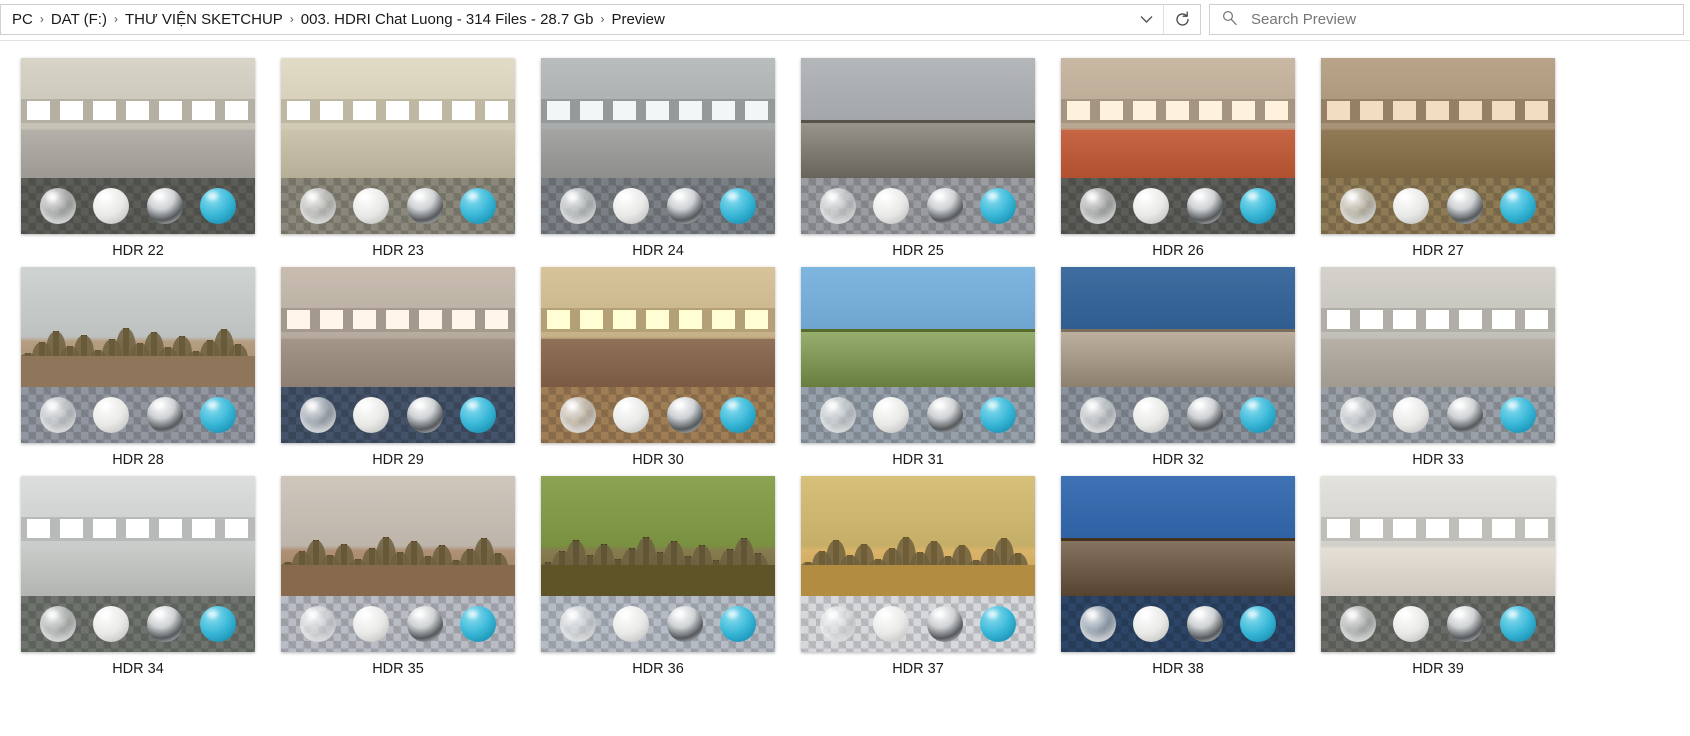  I want to click on grid-item: HDR 30, so click(658, 368).